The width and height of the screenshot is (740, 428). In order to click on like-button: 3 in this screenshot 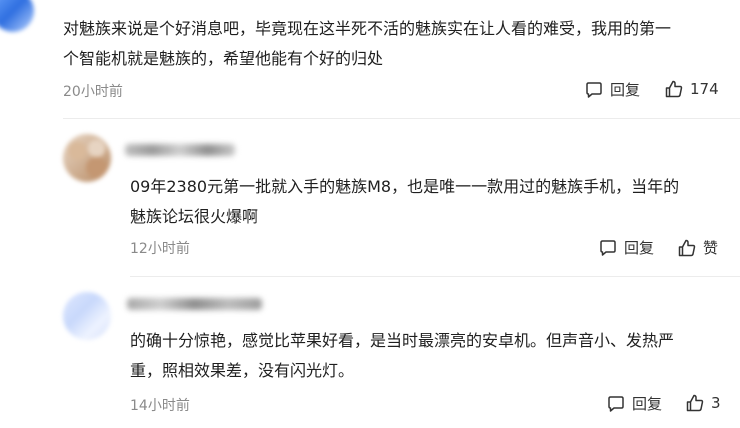, I will do `click(703, 403)`.